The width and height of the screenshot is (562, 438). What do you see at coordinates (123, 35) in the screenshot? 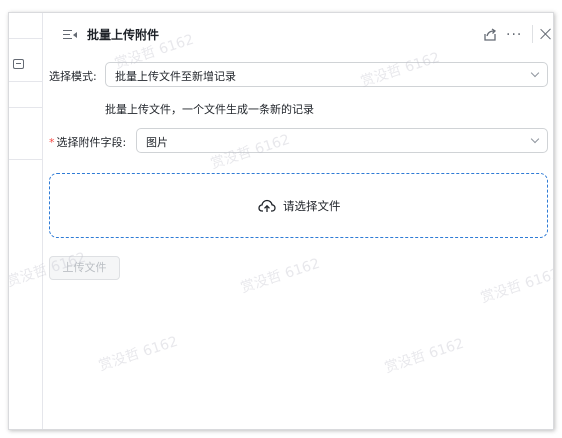
I see `panel-title: 批量上传附件` at bounding box center [123, 35].